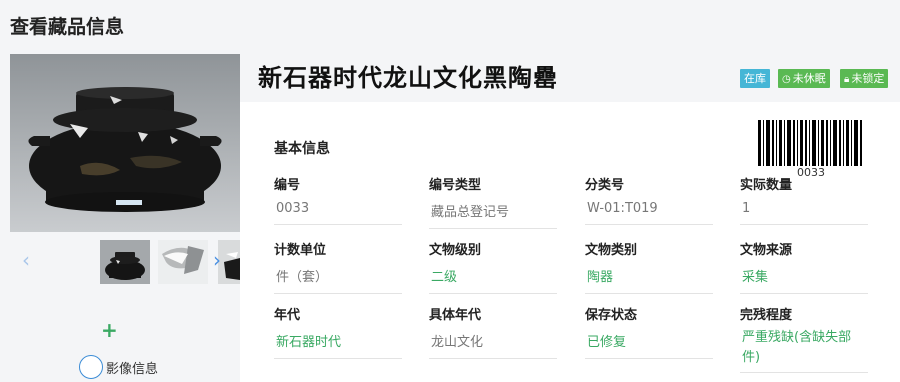 The height and width of the screenshot is (382, 900). I want to click on field-relic-level: 文物级别 二级, so click(493, 266).